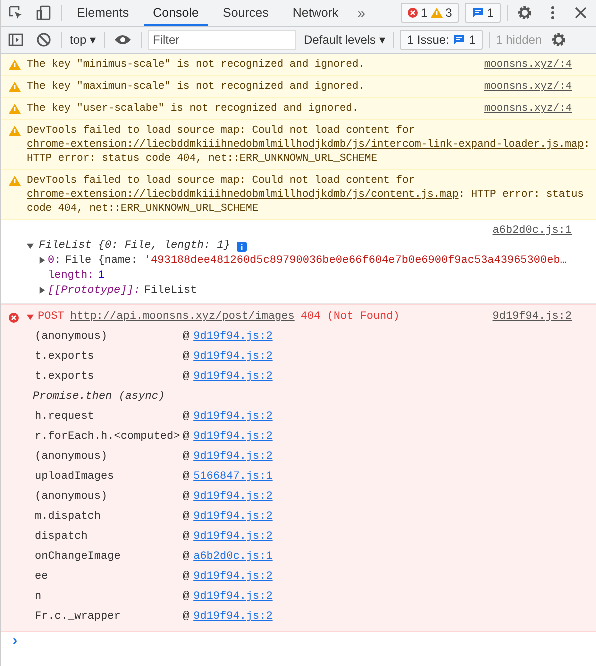  I want to click on message-count: 1, so click(490, 13).